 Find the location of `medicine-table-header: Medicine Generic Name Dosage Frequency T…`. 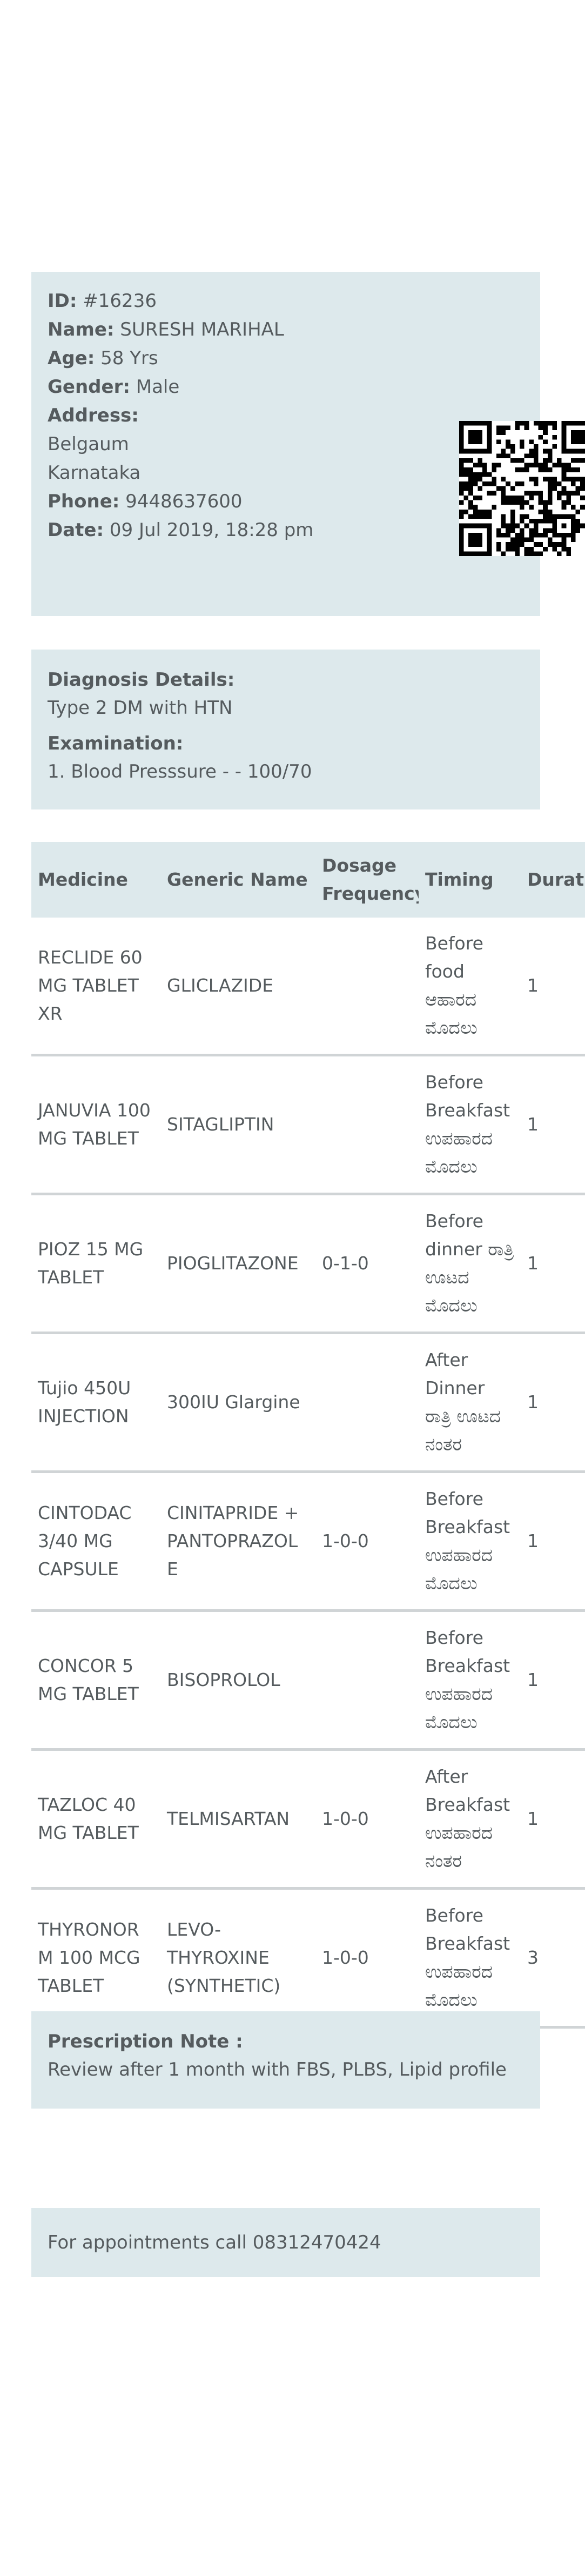

medicine-table-header: Medicine Generic Name Dosage Frequency T… is located at coordinates (308, 880).